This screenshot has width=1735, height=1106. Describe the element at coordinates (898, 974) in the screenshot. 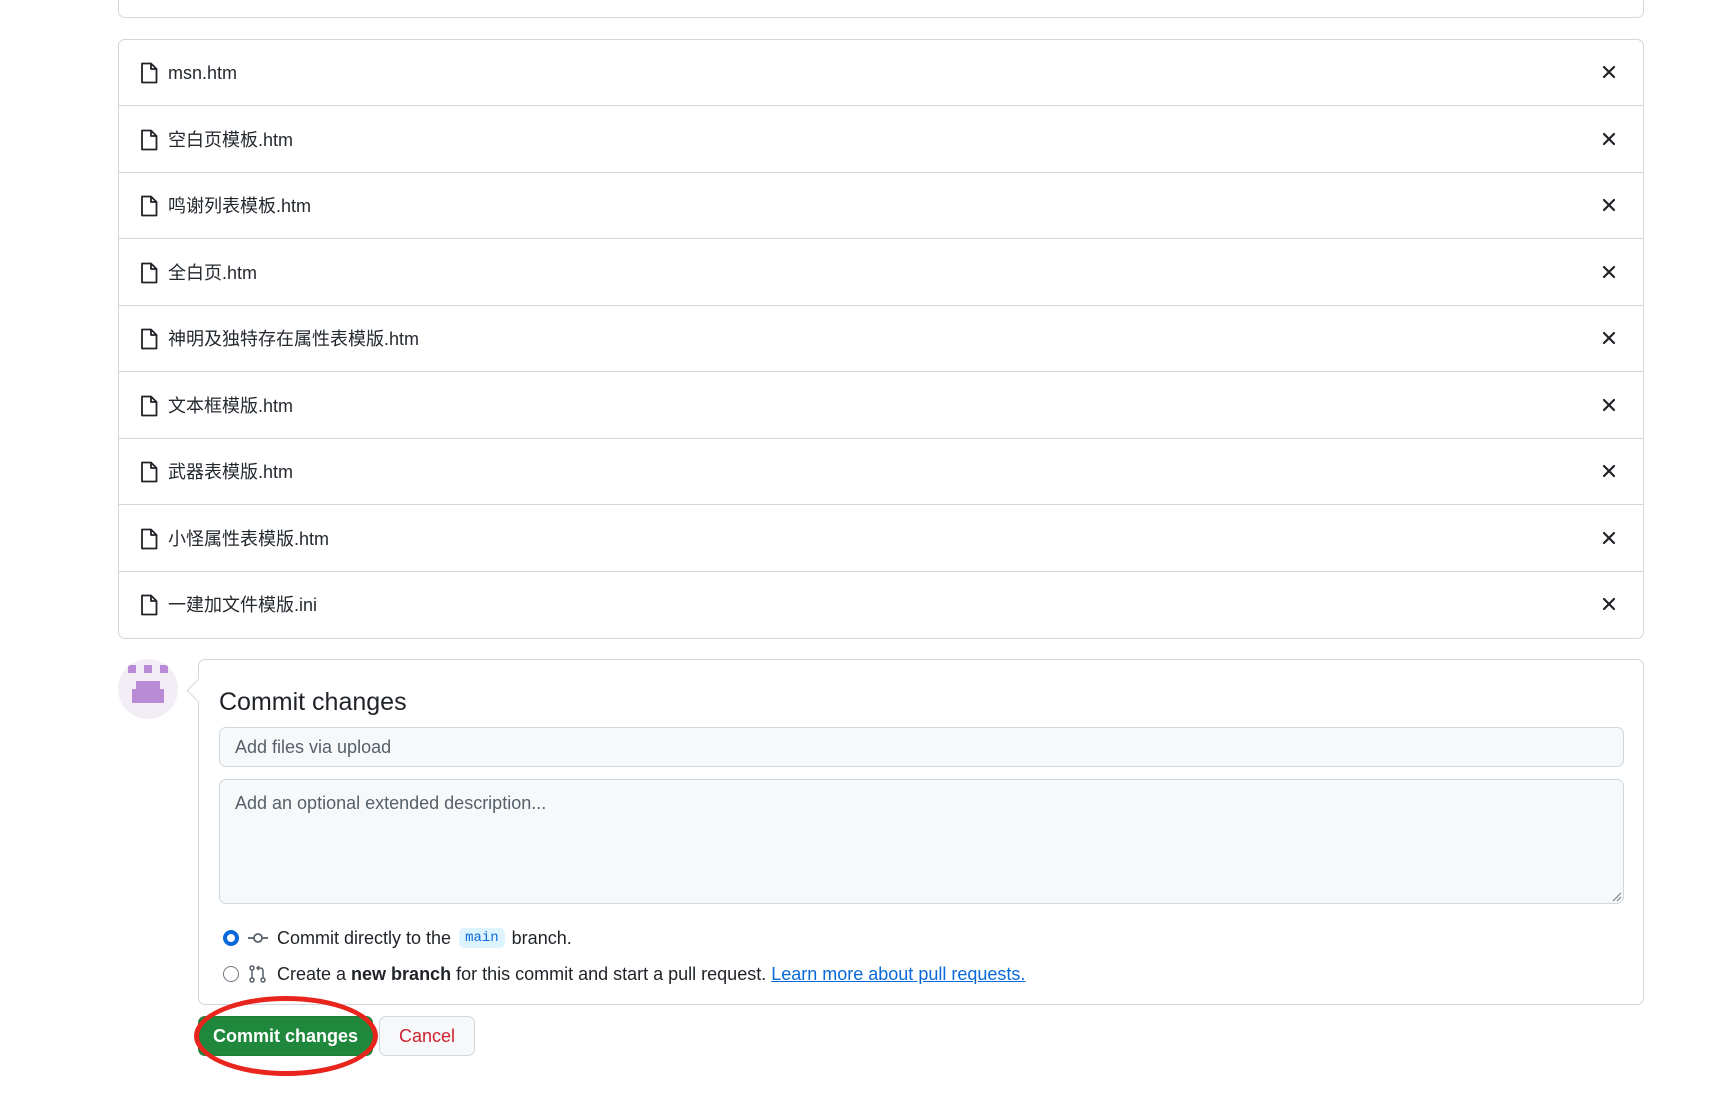

I see `learn-more-pull-requests-link: Learn more about pull requests.` at that location.